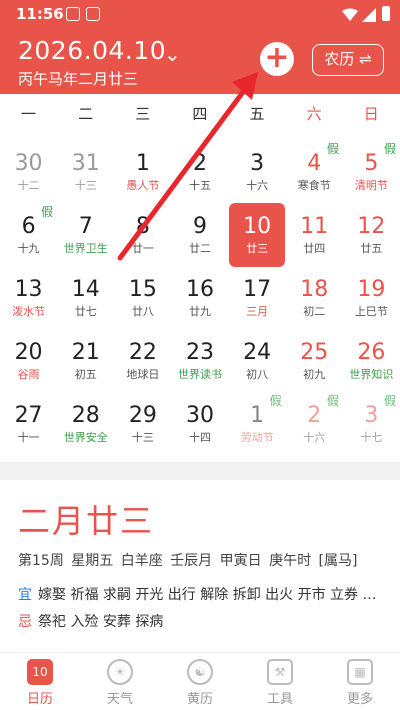 Image resolution: width=400 pixels, height=710 pixels. Describe the element at coordinates (199, 289) in the screenshot. I see `day-number: 16` at that location.